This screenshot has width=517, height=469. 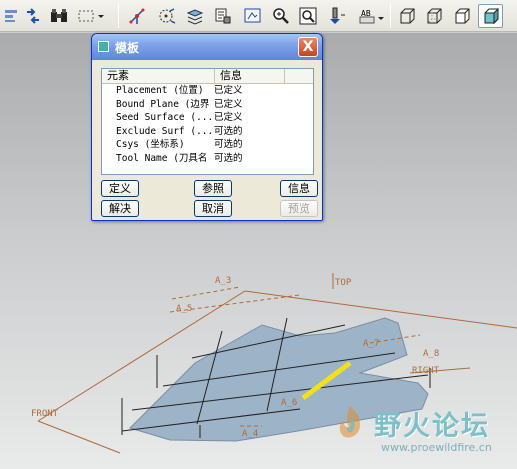 What do you see at coordinates (150, 144) in the screenshot?
I see `element-name: Csys (坐标系)` at bounding box center [150, 144].